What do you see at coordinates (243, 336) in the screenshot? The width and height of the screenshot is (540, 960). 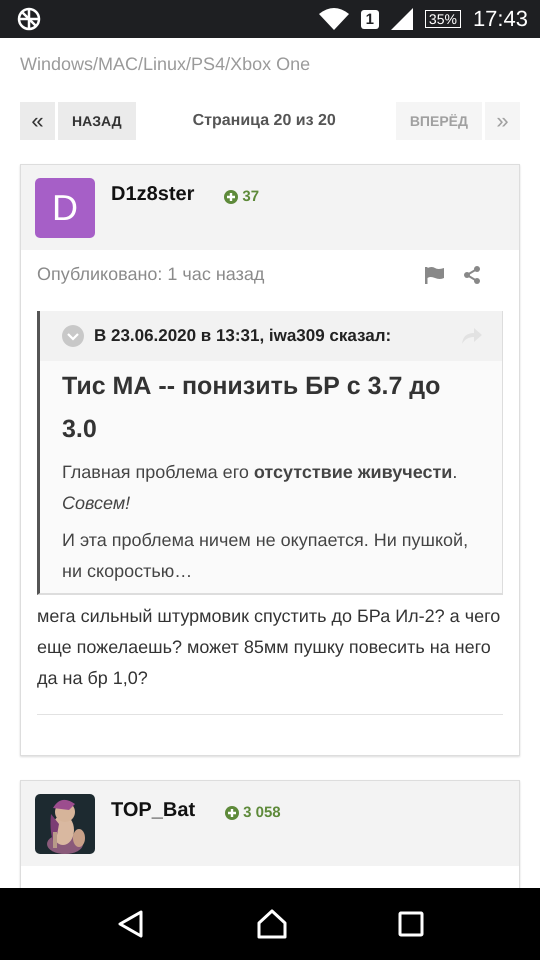 I see `quote-attribution: В 23.06.2020 в 13:31, iwa309 сказал:` at bounding box center [243, 336].